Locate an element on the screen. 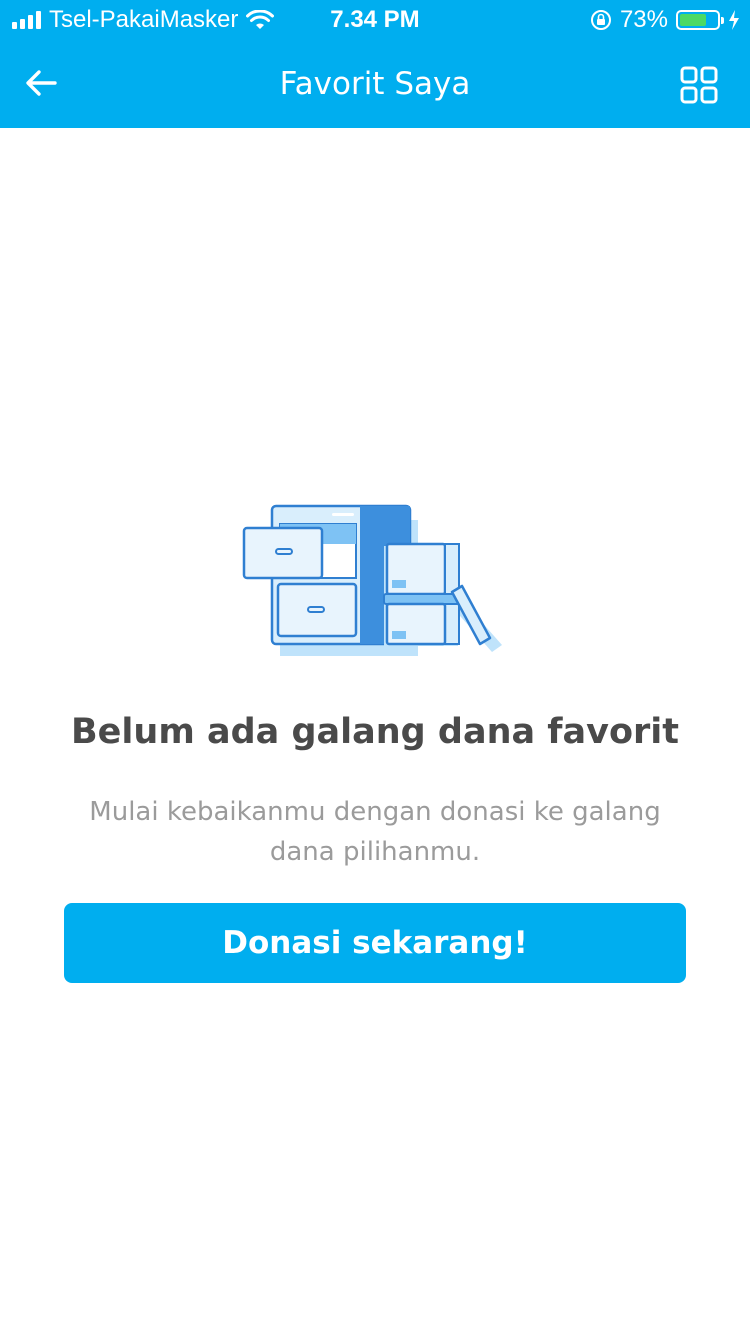 The width and height of the screenshot is (750, 1334). status-right: 73% is located at coordinates (665, 20).